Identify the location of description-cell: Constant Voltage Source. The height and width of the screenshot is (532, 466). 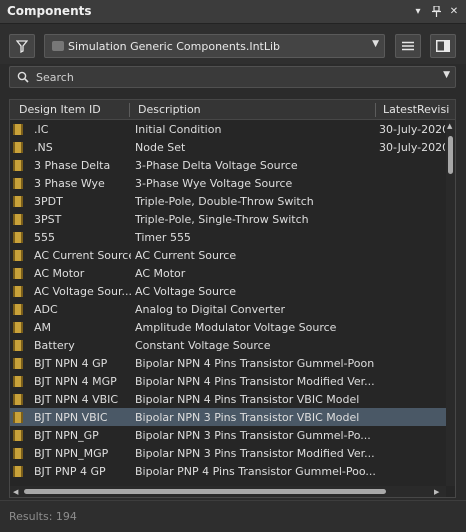
(203, 345).